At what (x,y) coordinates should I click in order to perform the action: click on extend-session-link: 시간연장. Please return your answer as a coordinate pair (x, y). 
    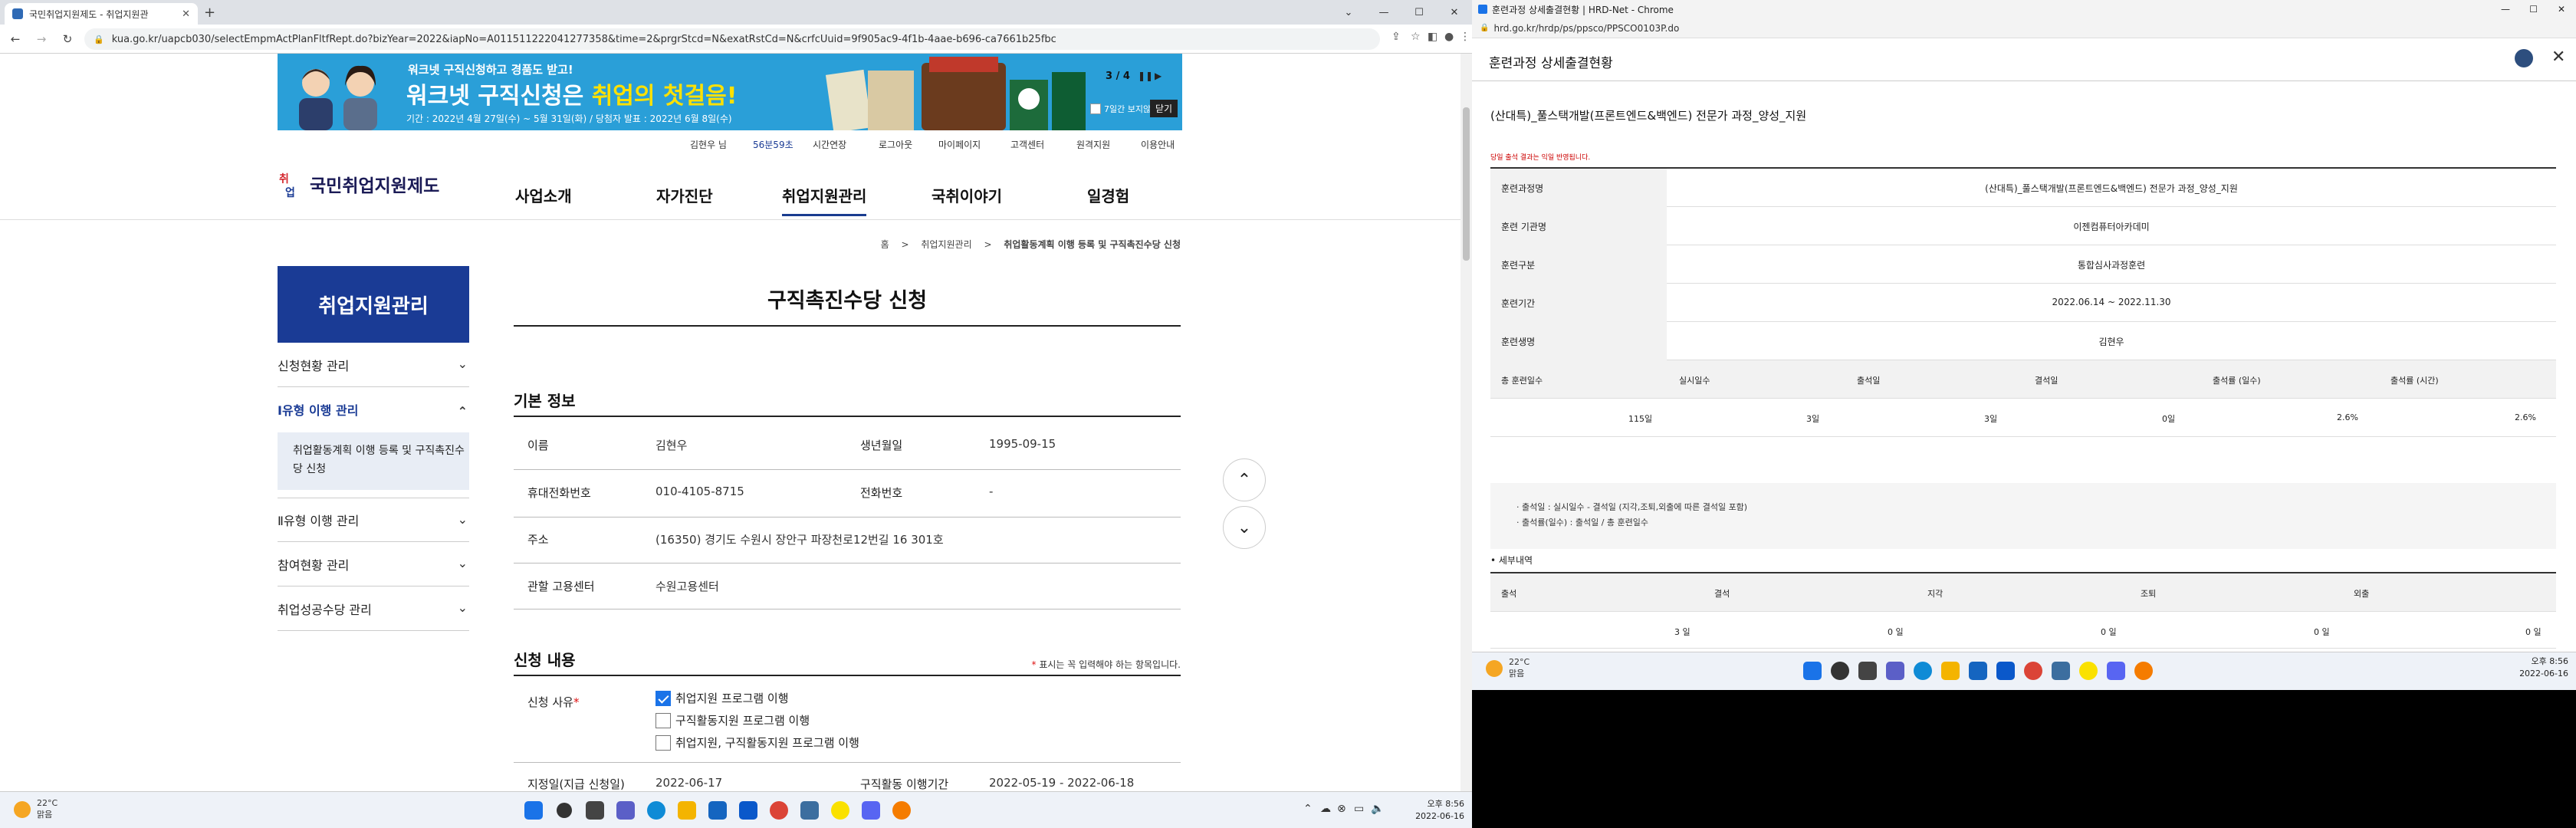
    Looking at the image, I should click on (830, 144).